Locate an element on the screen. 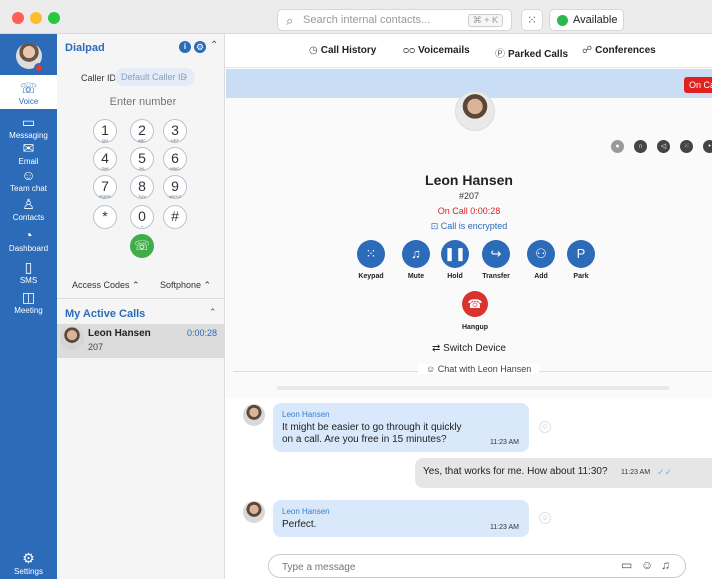 Image resolution: width=712 pixels, height=579 pixels. clock-icon: ◷ is located at coordinates (313, 50).